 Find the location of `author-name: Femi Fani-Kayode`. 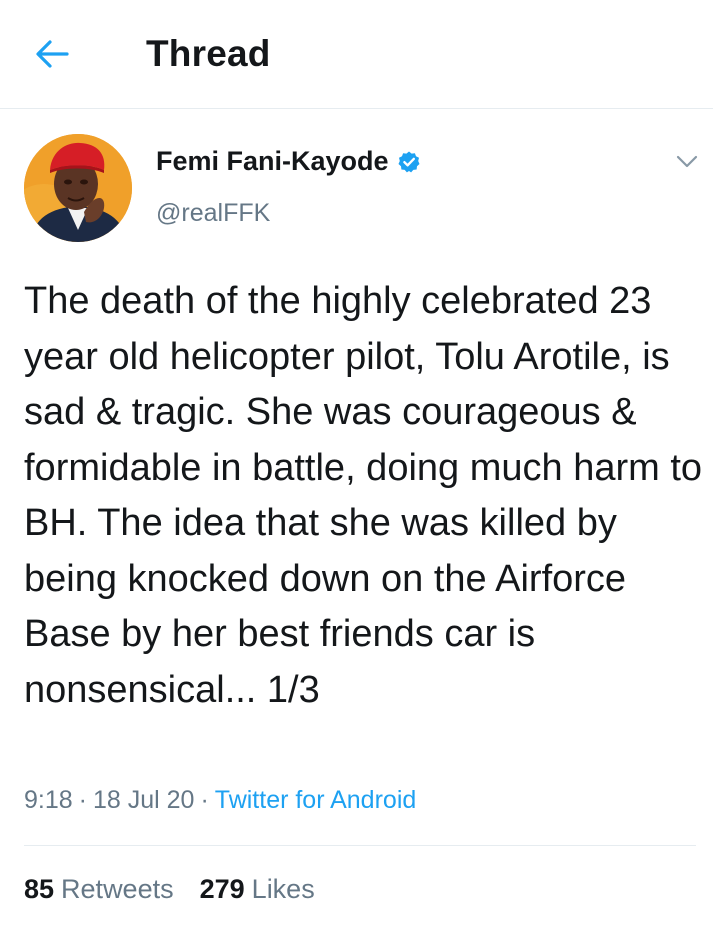

author-name: Femi Fani-Kayode is located at coordinates (288, 161).